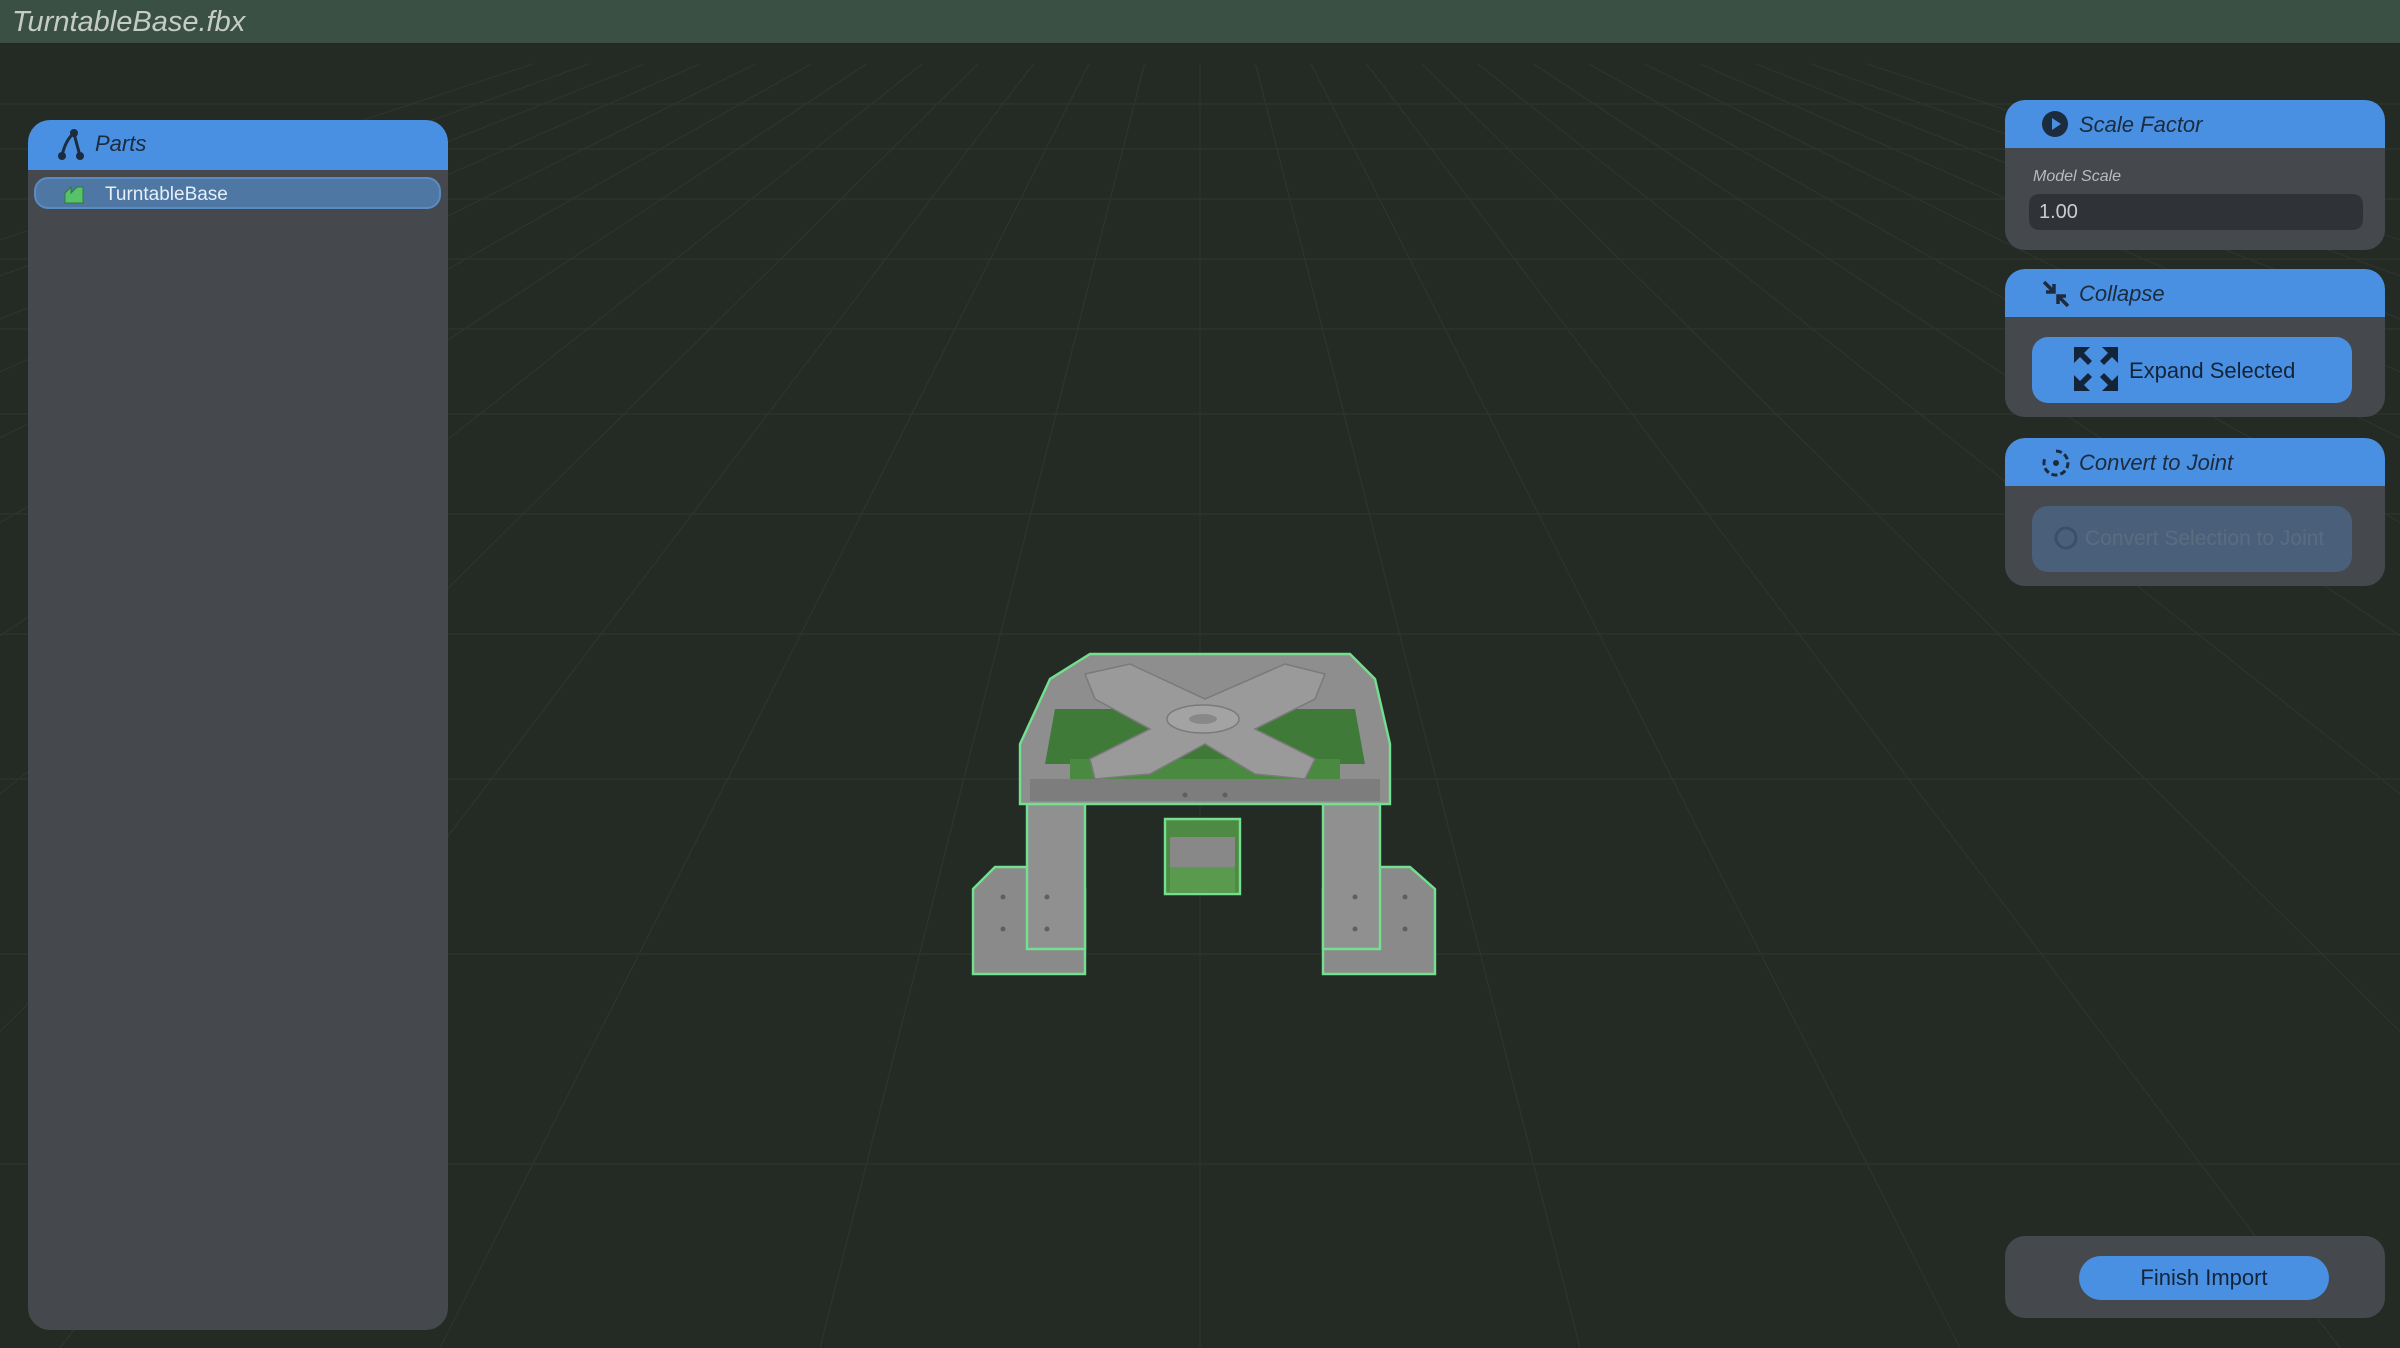 The height and width of the screenshot is (1348, 2400). Describe the element at coordinates (2056, 465) in the screenshot. I see `rotate-joint-icon` at that location.